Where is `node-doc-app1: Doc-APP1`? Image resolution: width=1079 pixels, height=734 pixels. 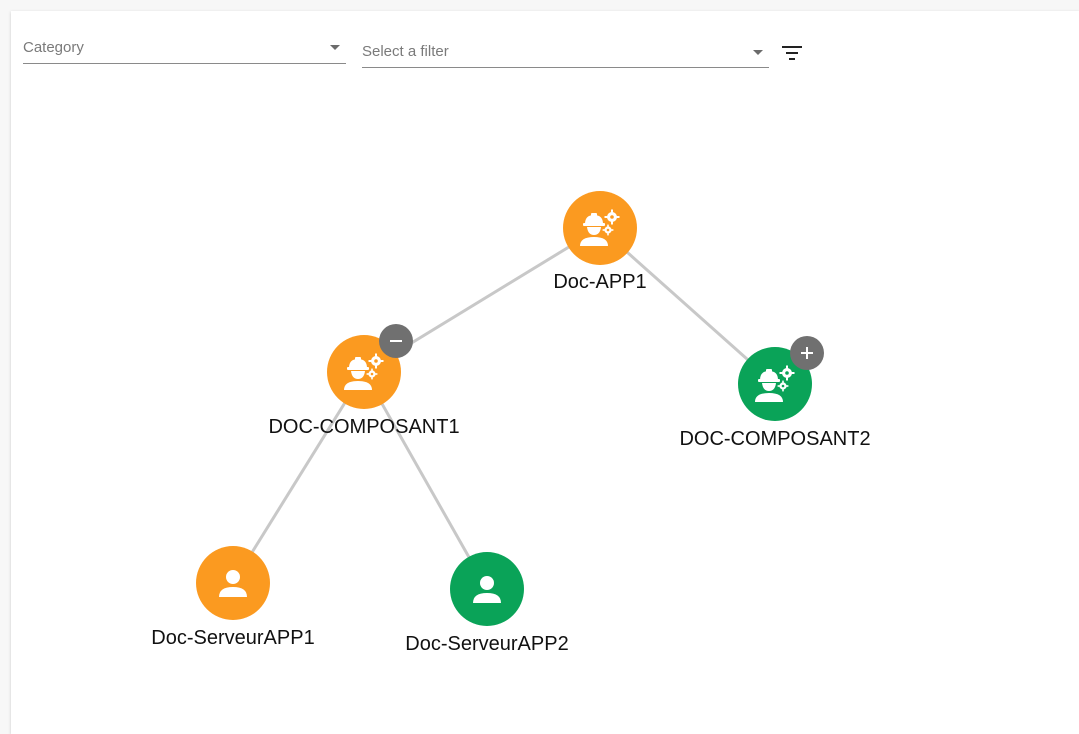 node-doc-app1: Doc-APP1 is located at coordinates (600, 242).